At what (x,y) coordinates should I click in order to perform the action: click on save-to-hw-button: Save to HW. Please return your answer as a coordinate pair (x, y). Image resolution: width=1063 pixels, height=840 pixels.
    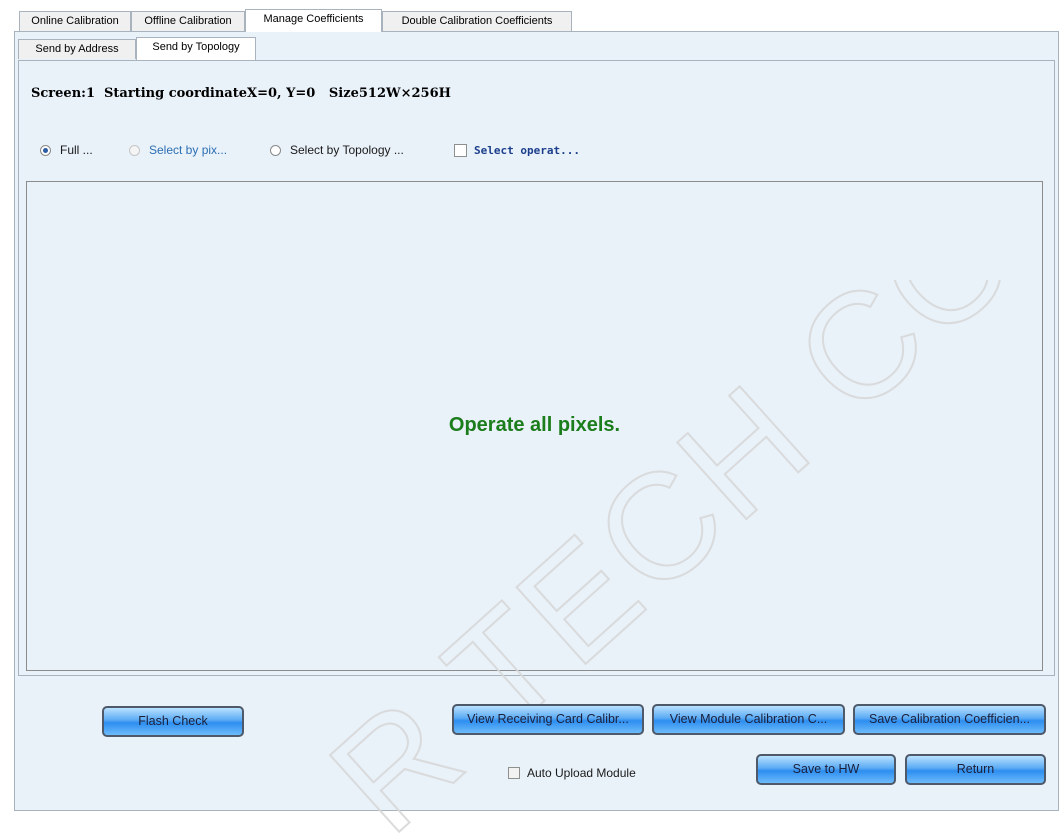
    Looking at the image, I should click on (826, 769).